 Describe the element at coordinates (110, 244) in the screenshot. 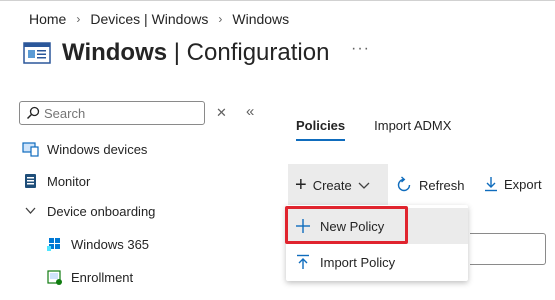

I see `sidebar-item-label: Windows 365` at that location.